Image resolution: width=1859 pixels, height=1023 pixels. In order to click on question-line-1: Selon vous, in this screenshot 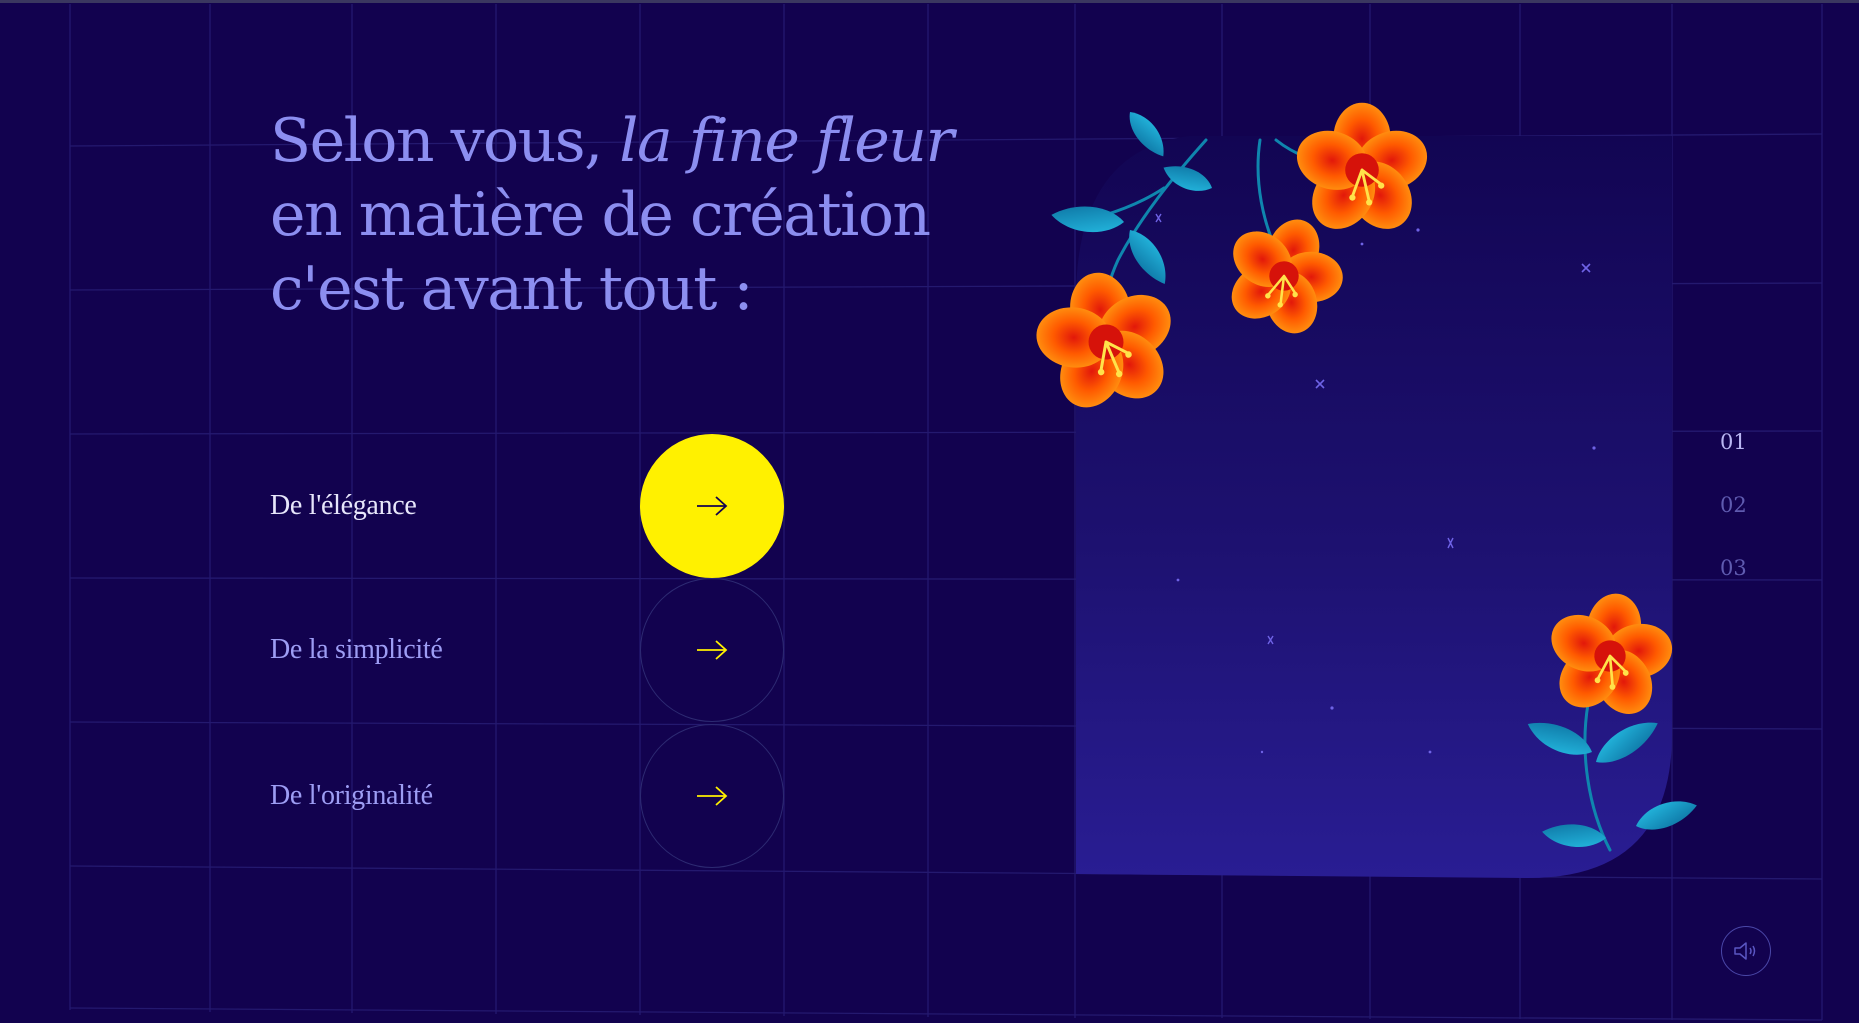, I will do `click(445, 141)`.